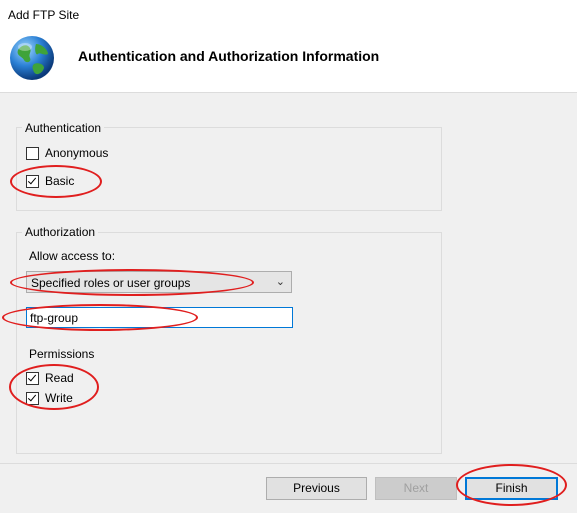  I want to click on finish-button: Finish, so click(511, 488).